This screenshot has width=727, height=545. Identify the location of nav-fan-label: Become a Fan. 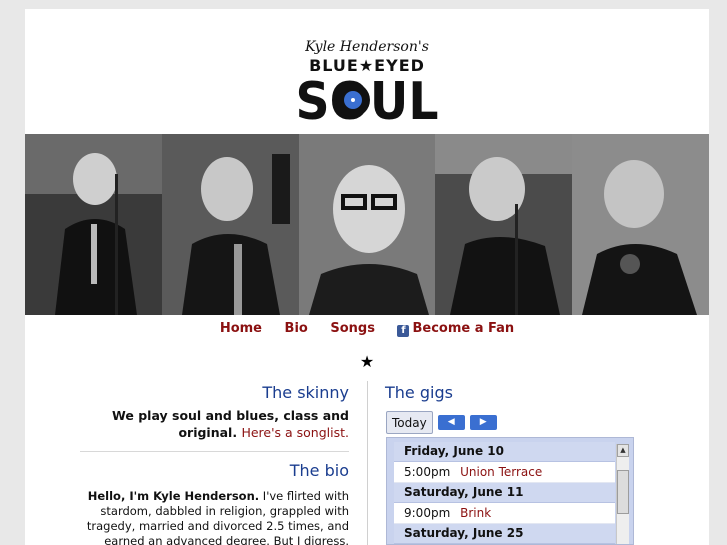
(463, 328).